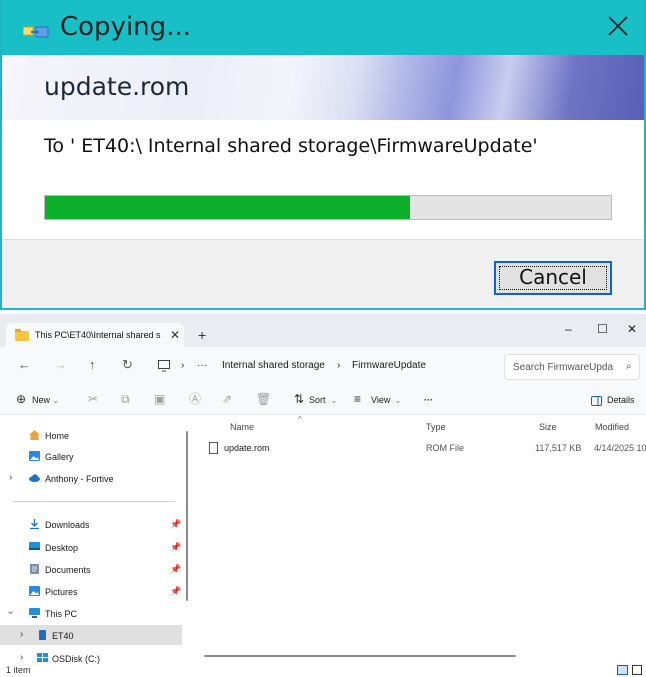 Image resolution: width=646 pixels, height=677 pixels. What do you see at coordinates (93, 501) in the screenshot?
I see `sidebar-divider` at bounding box center [93, 501].